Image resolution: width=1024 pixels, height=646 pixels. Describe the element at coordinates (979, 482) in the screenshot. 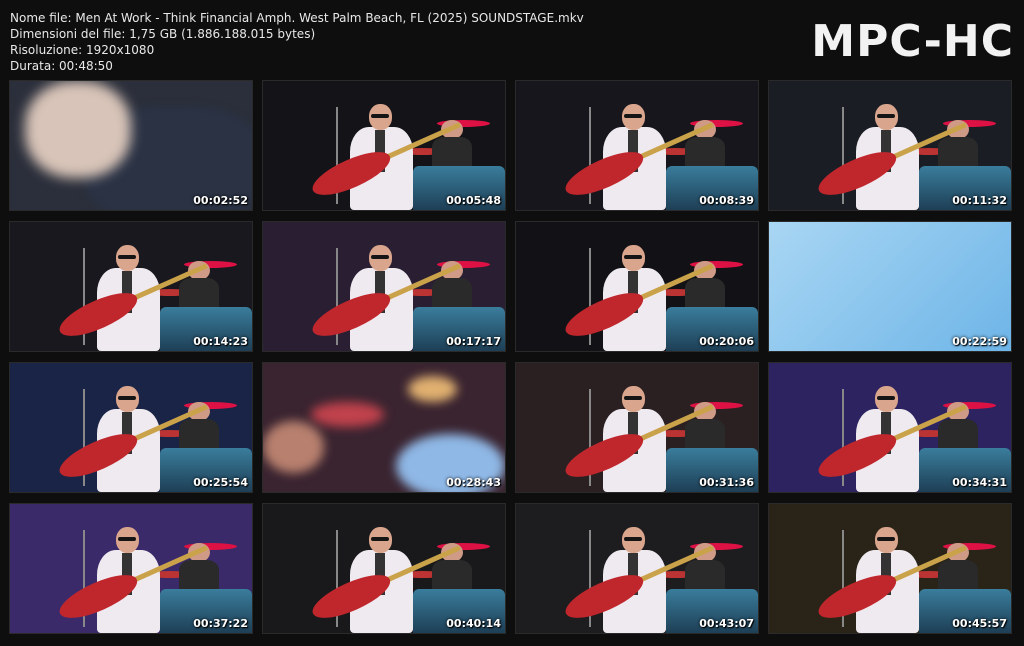

I see `timestamp-label: 00:34:31` at that location.